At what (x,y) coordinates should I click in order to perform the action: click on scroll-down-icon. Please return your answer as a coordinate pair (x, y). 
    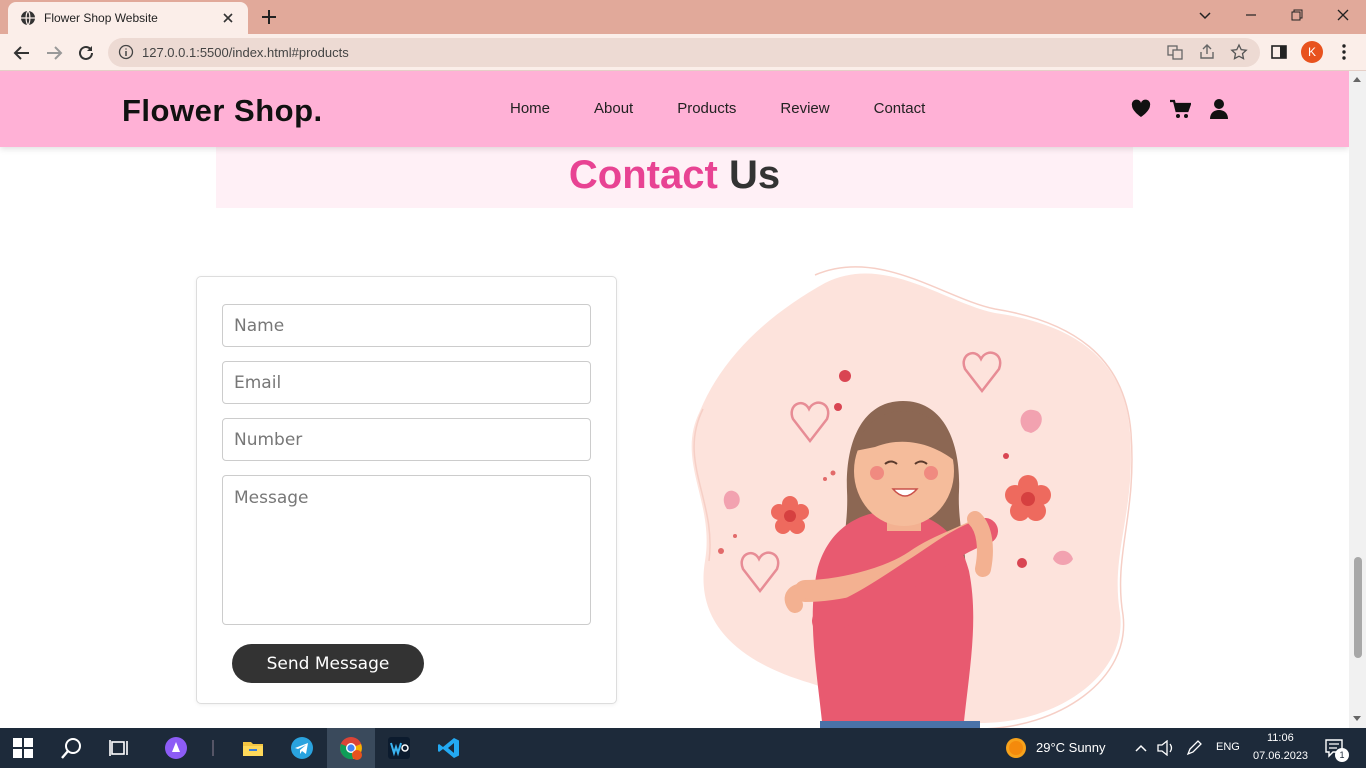
    Looking at the image, I should click on (1357, 718).